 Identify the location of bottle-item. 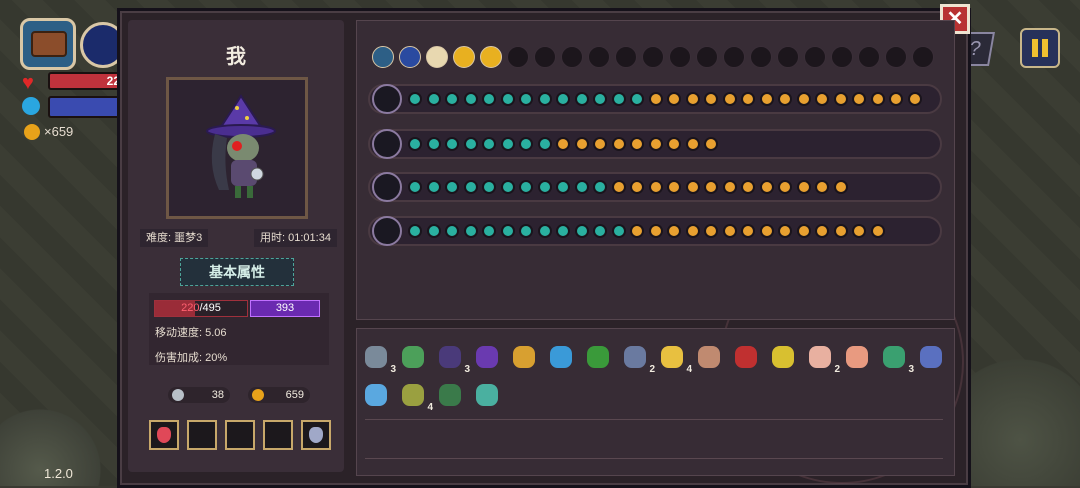
(931, 357).